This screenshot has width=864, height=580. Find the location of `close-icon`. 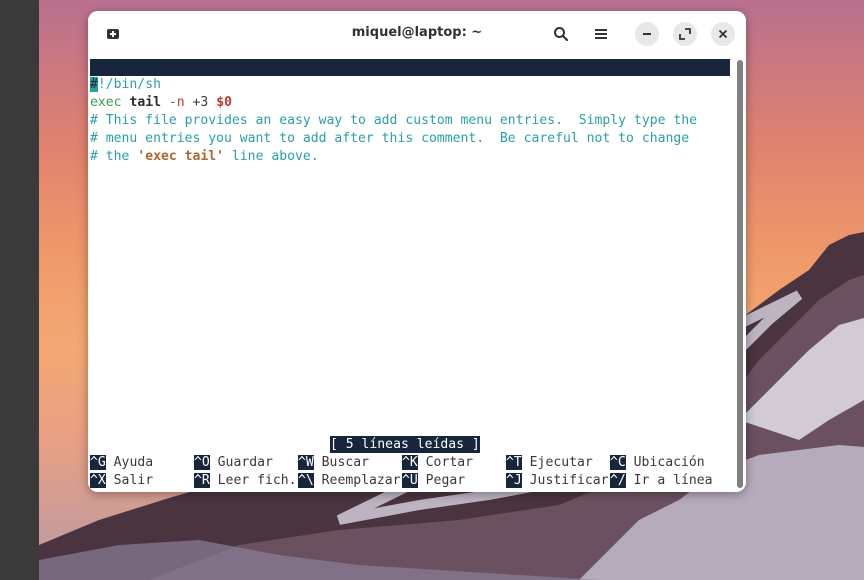

close-icon is located at coordinates (723, 34).